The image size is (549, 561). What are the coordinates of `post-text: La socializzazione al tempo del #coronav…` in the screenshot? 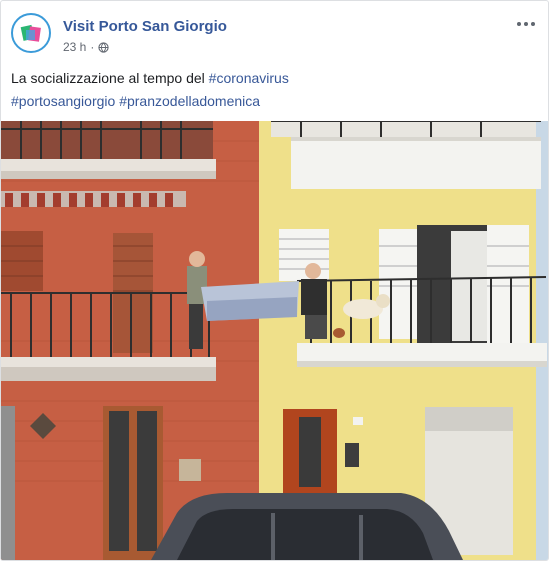 It's located at (274, 90).